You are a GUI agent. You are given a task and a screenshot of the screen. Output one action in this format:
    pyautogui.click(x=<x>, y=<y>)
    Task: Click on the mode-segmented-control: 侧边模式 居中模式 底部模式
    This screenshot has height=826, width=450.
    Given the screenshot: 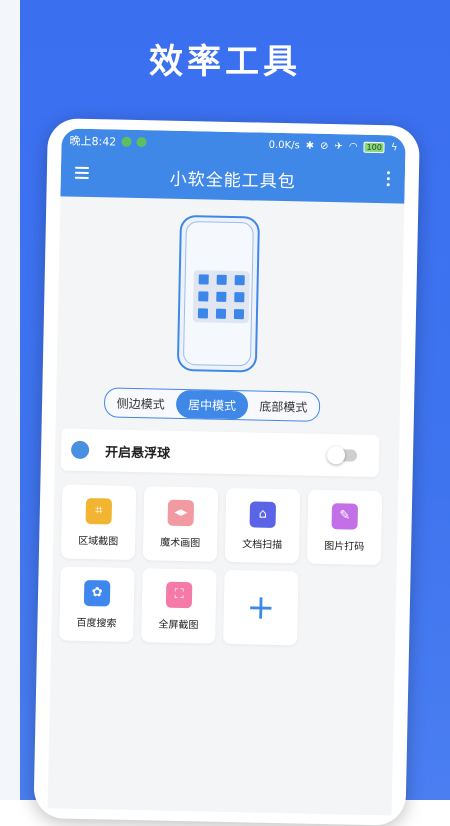 What is the action you would take?
    pyautogui.click(x=212, y=404)
    